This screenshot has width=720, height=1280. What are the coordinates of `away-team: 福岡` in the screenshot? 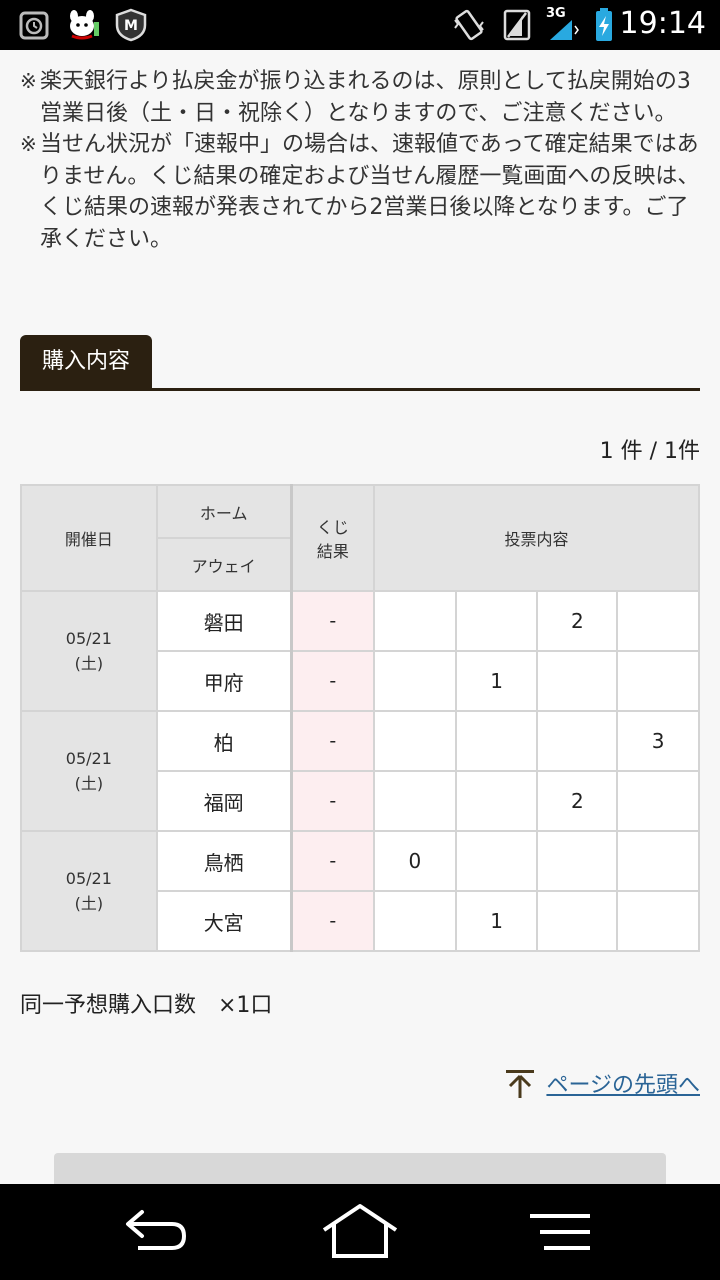 It's located at (224, 801).